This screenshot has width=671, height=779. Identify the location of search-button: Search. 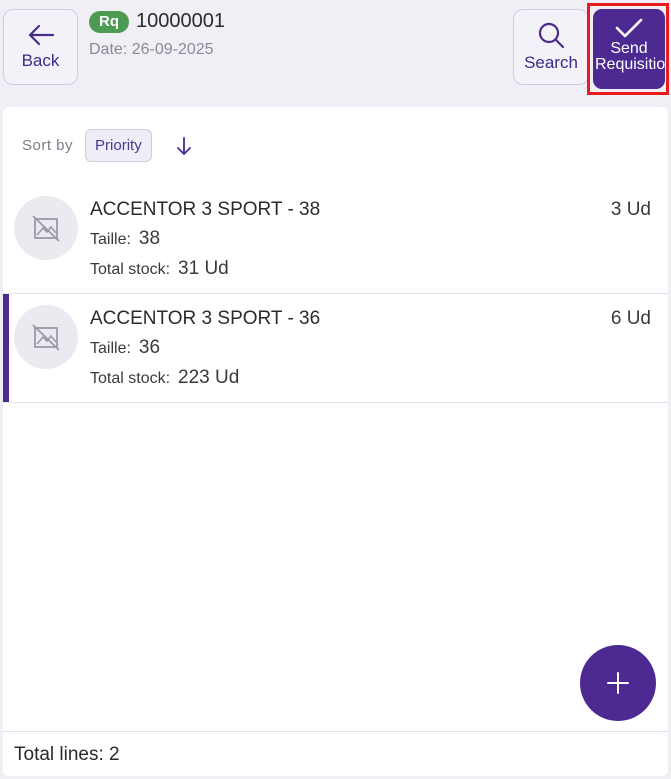
(551, 47).